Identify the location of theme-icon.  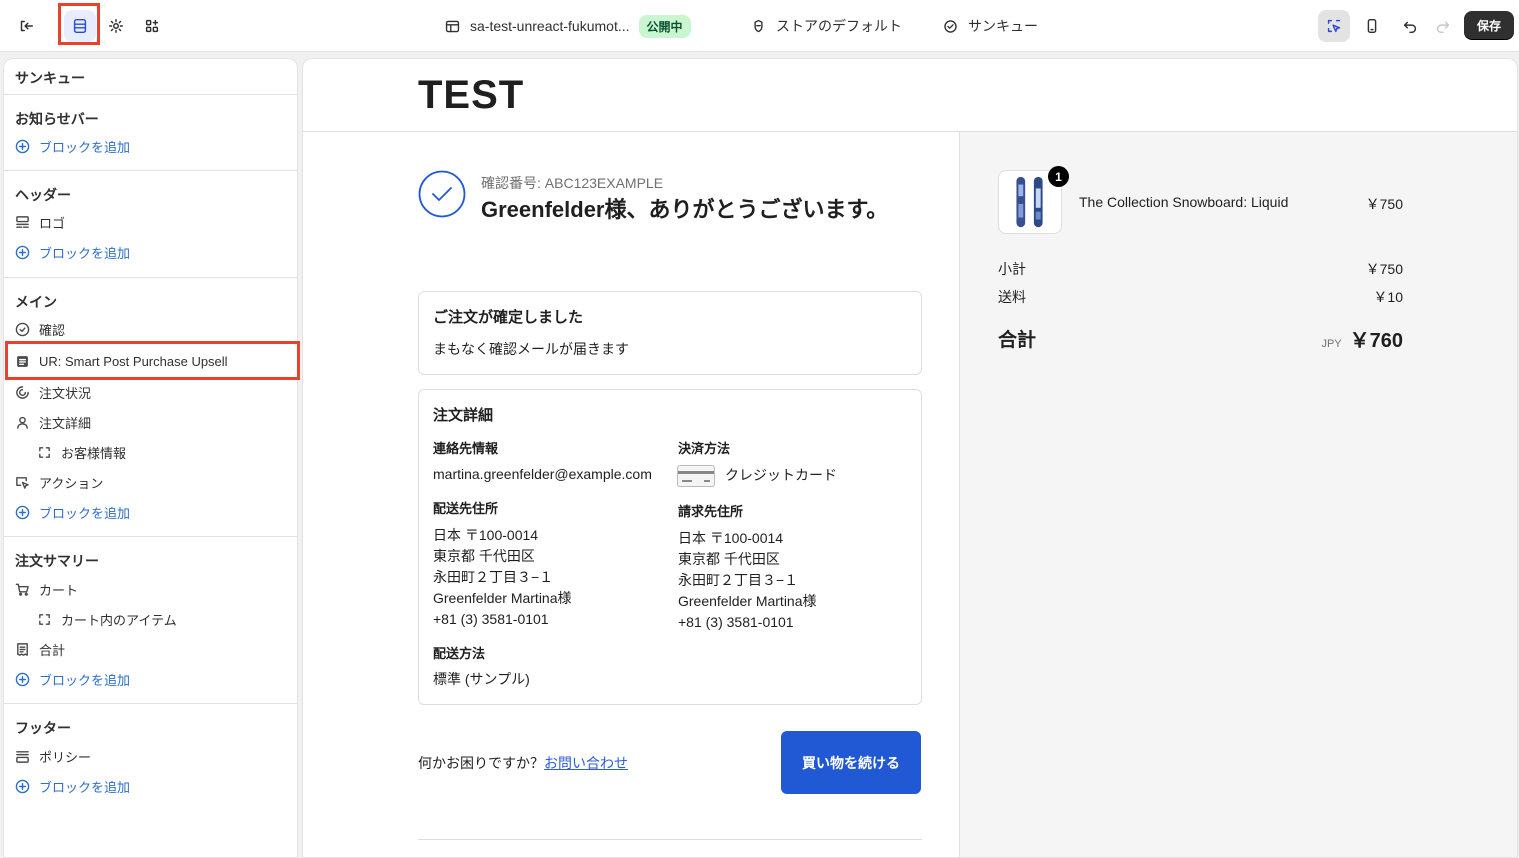
(758, 25).